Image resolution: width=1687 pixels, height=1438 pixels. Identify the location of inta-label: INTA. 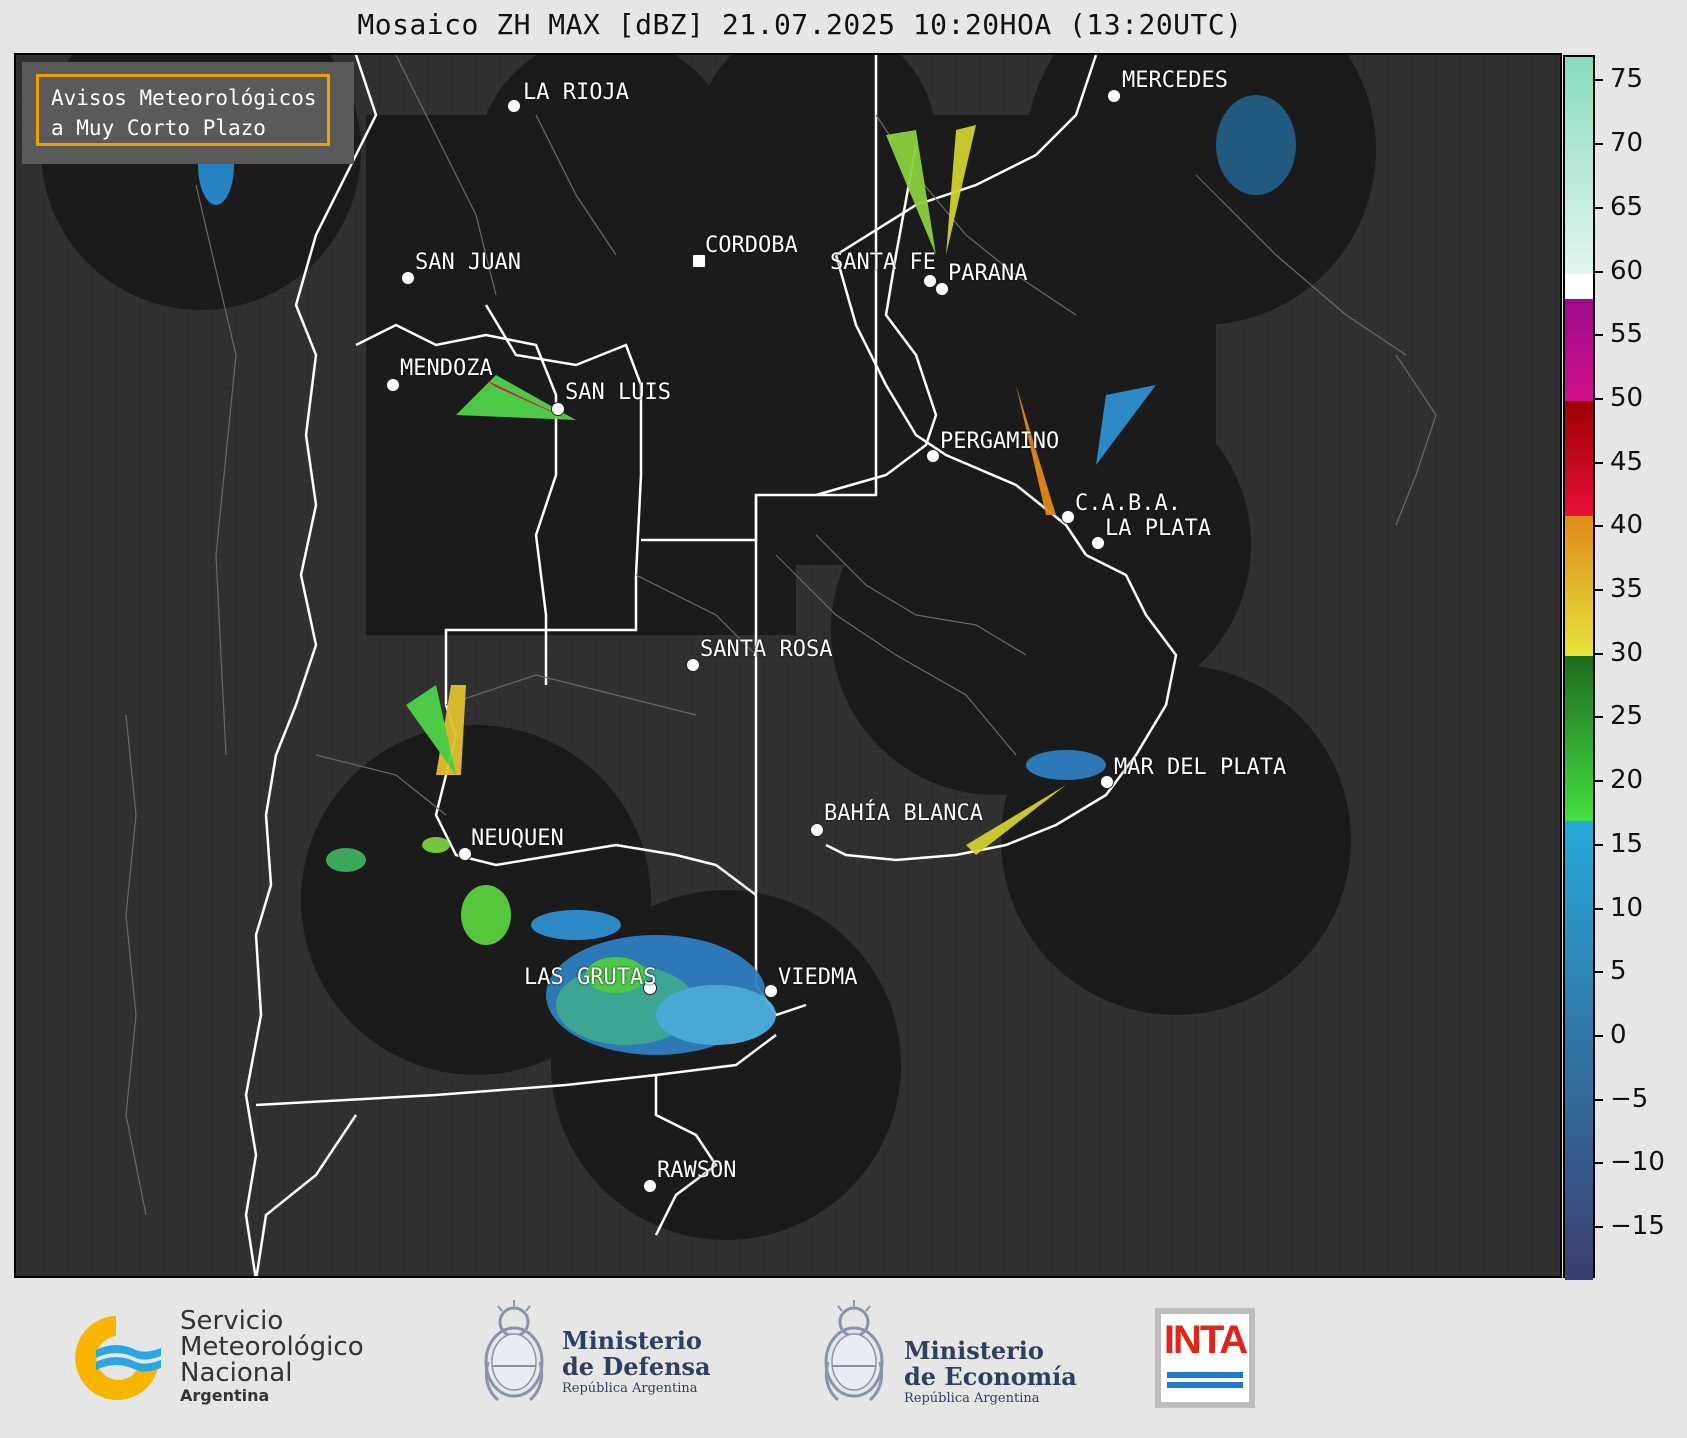
(1205, 1340).